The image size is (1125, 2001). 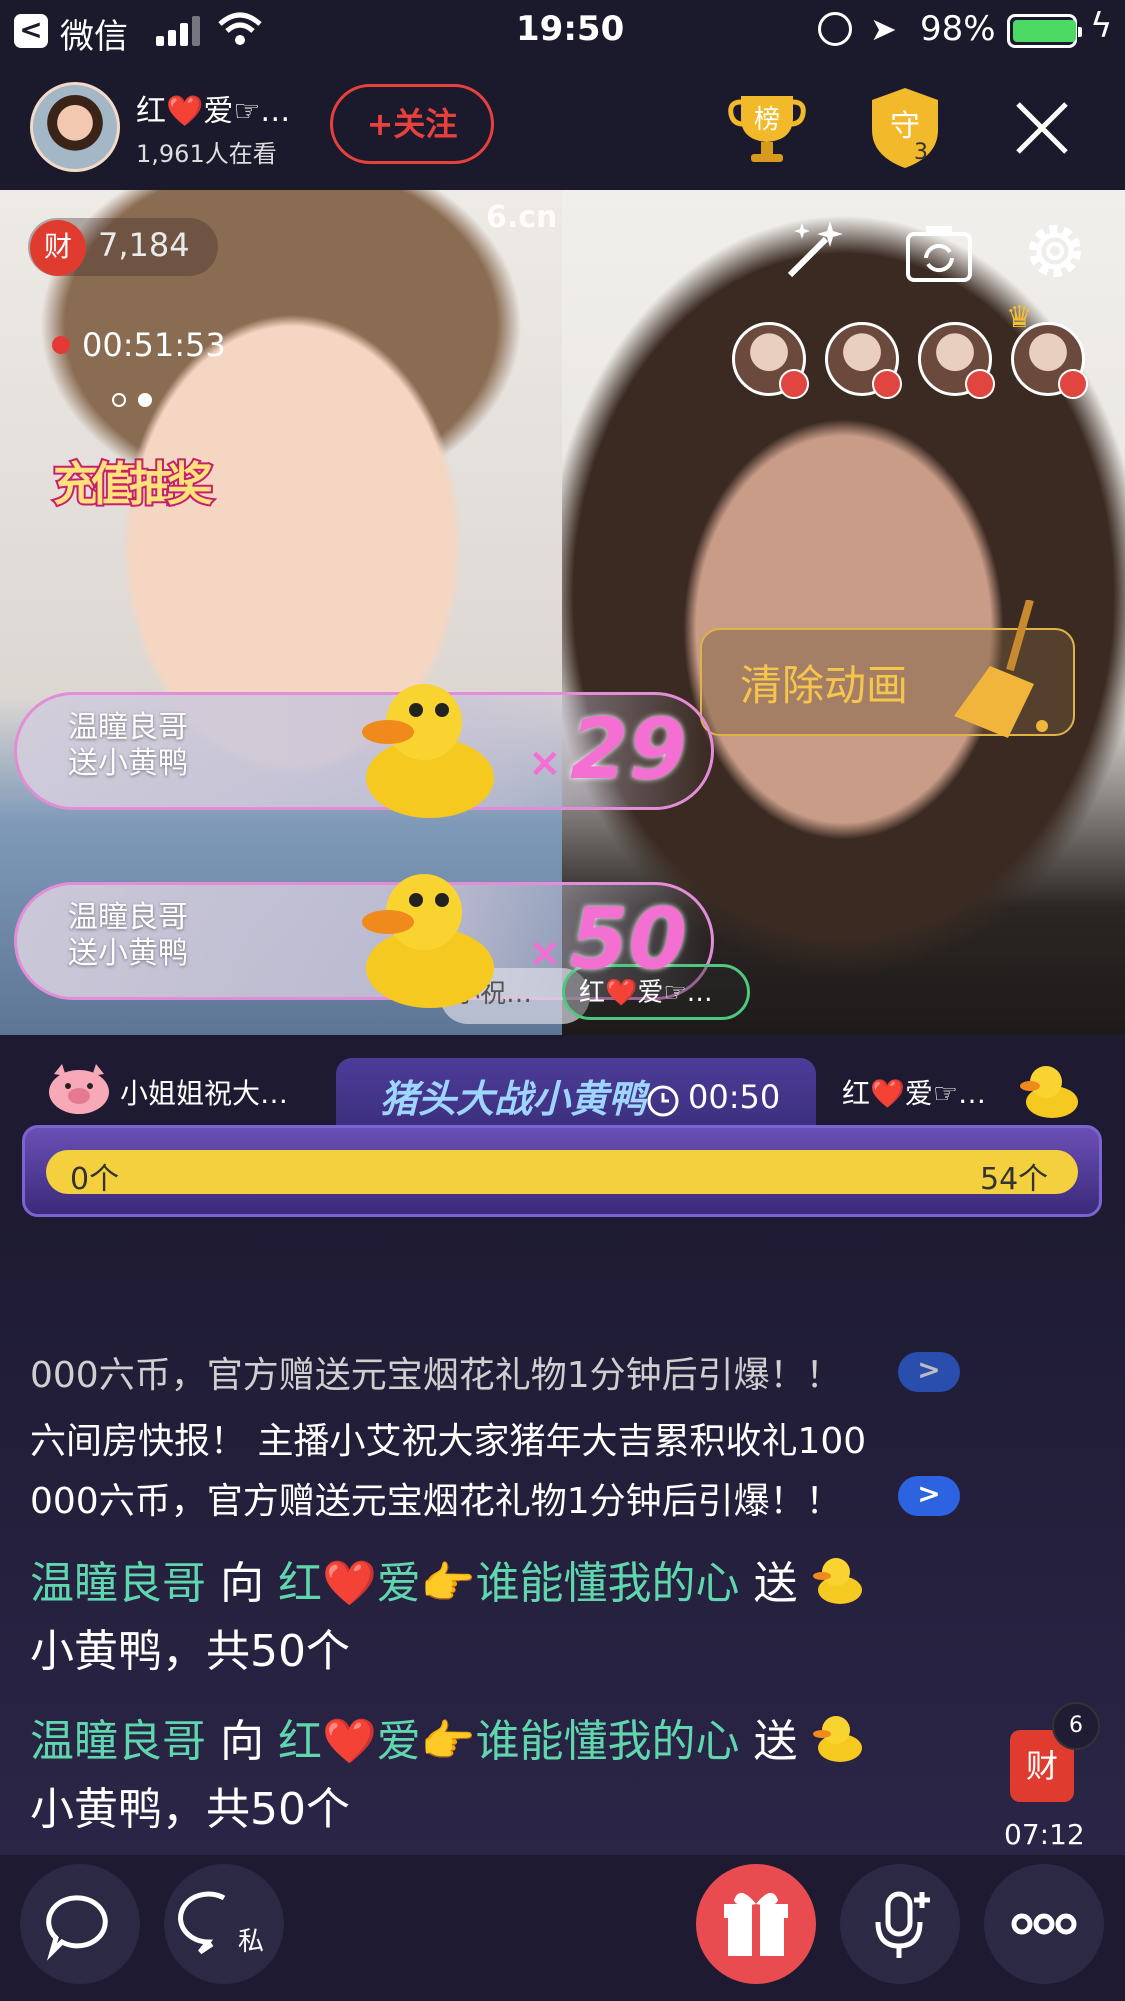 I want to click on more-dots-icon, so click(x=1044, y=1924).